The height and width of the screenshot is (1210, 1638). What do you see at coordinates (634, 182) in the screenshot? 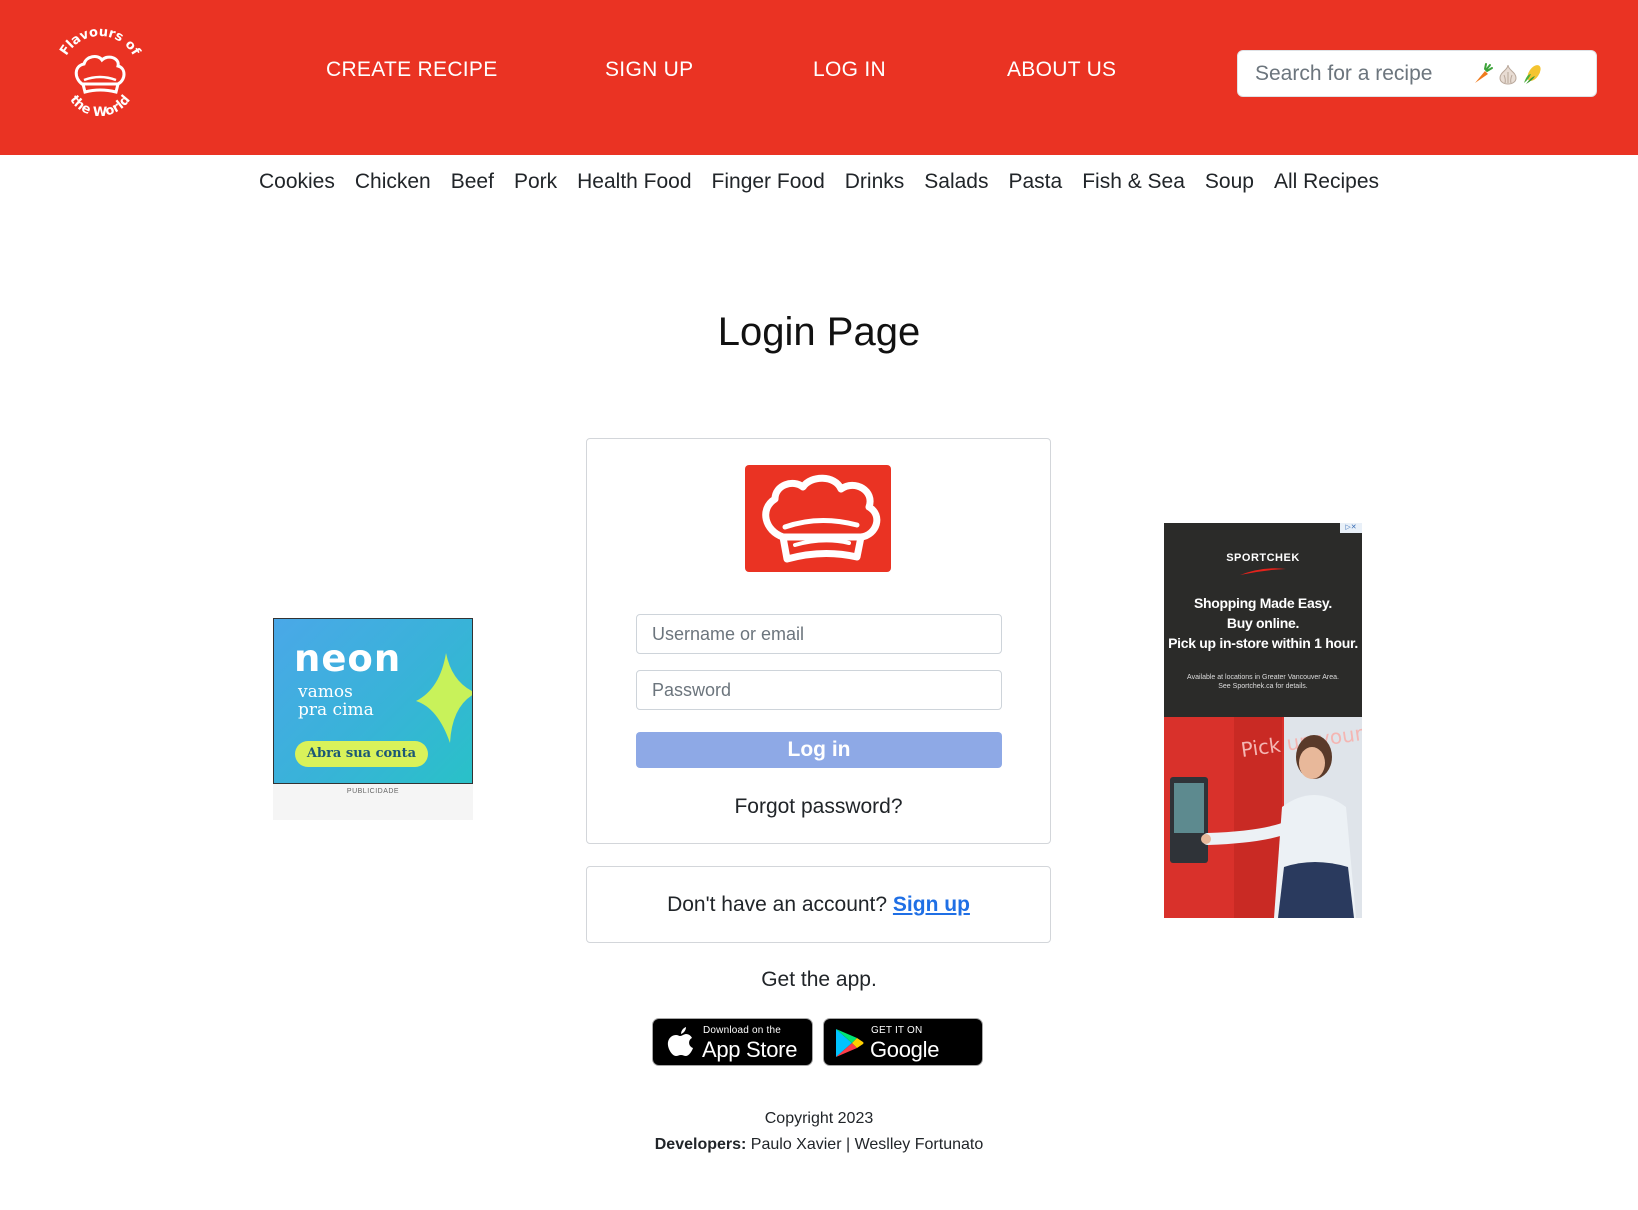
I see `category-health-food: Health Food` at bounding box center [634, 182].